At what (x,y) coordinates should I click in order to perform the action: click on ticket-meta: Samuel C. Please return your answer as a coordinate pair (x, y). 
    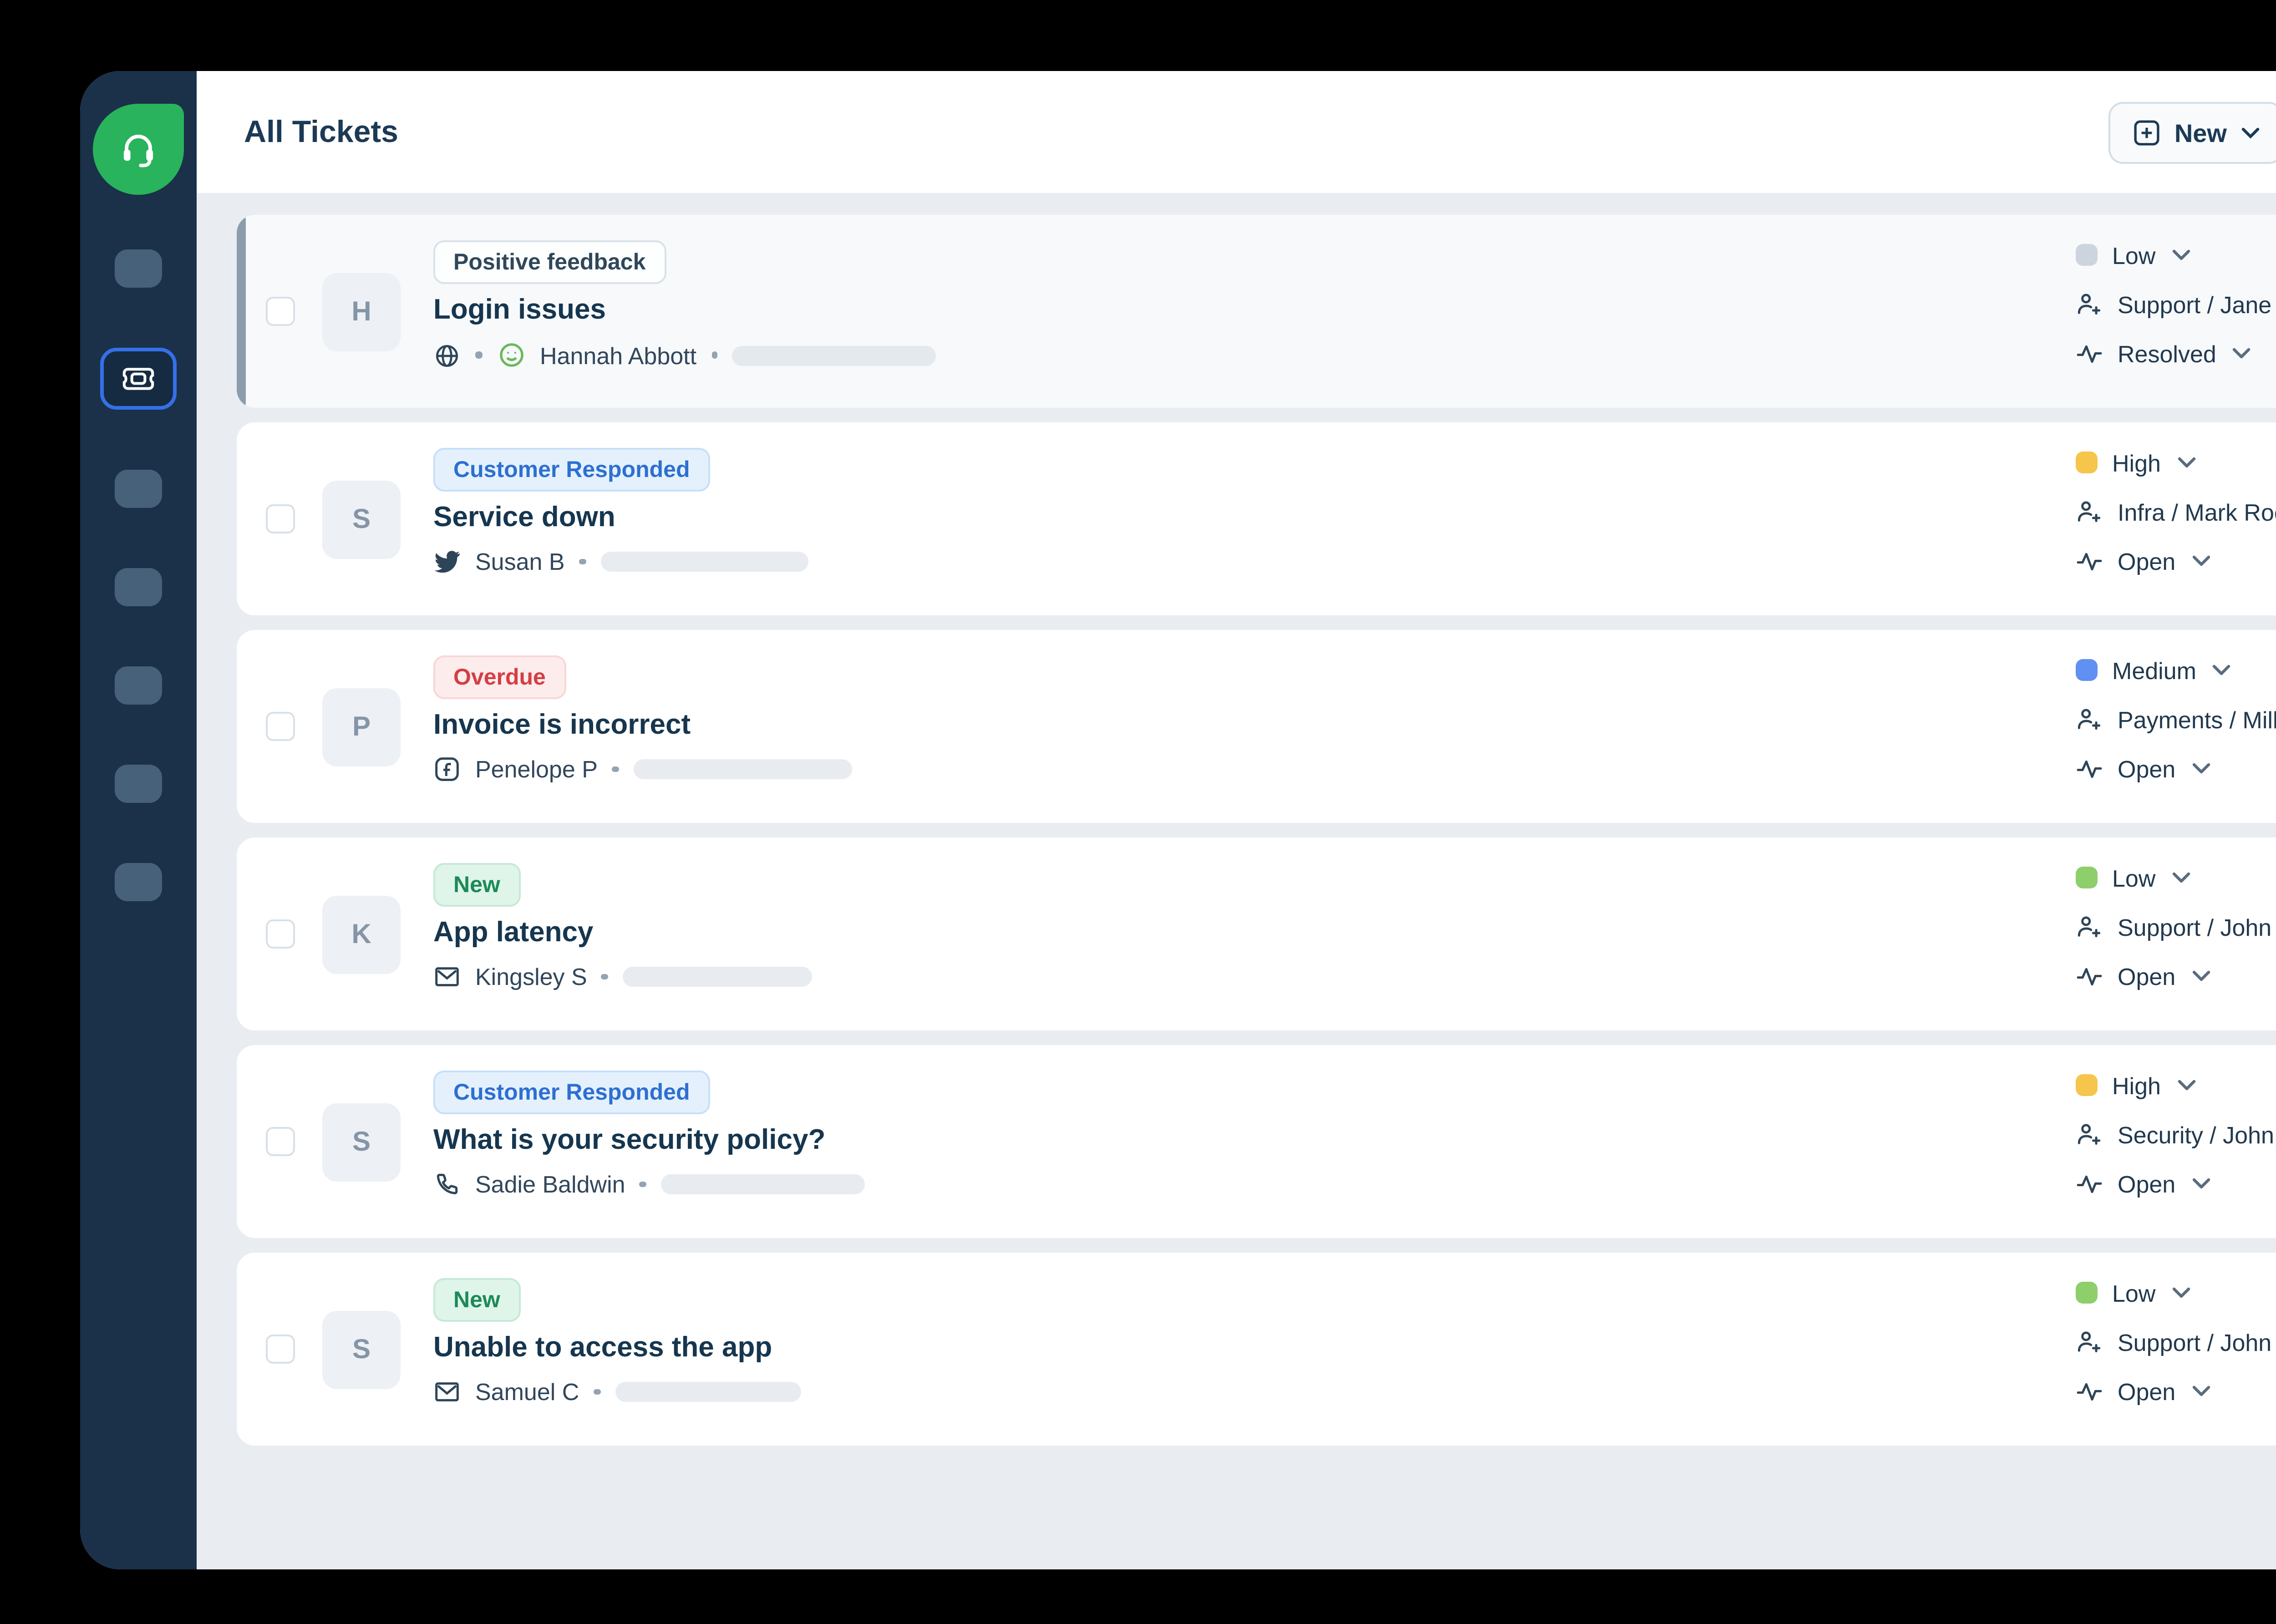
    Looking at the image, I should click on (617, 1392).